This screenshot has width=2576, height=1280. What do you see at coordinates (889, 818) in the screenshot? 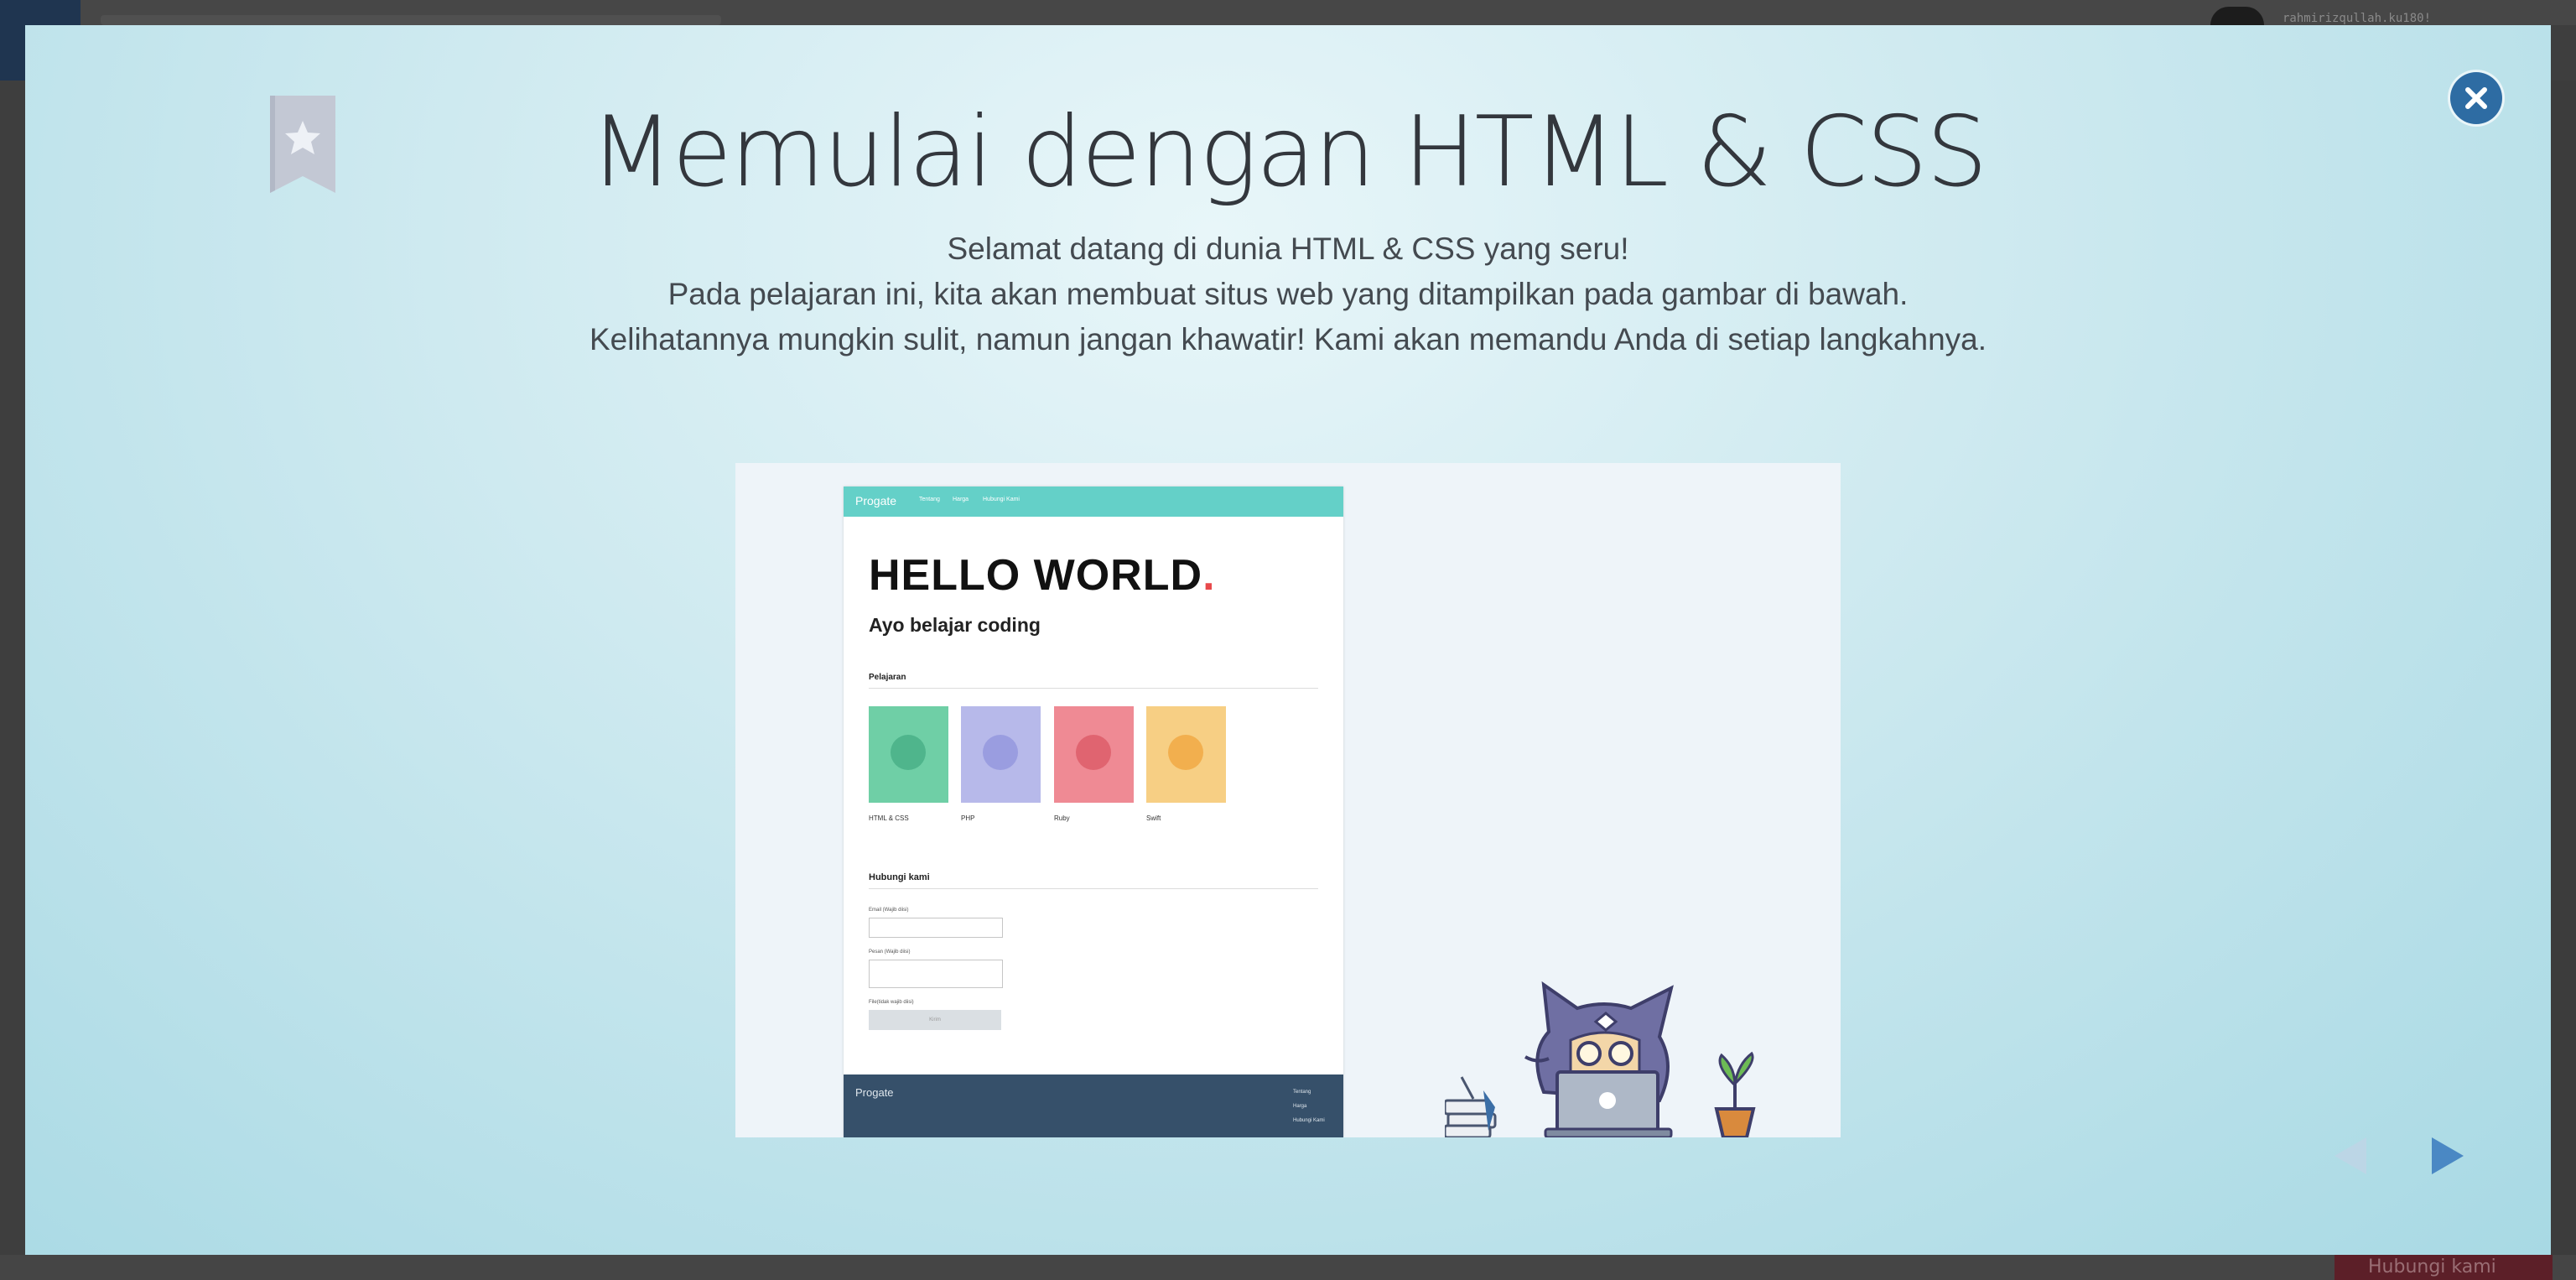
I see `lesson-label: HTML & CSS` at bounding box center [889, 818].